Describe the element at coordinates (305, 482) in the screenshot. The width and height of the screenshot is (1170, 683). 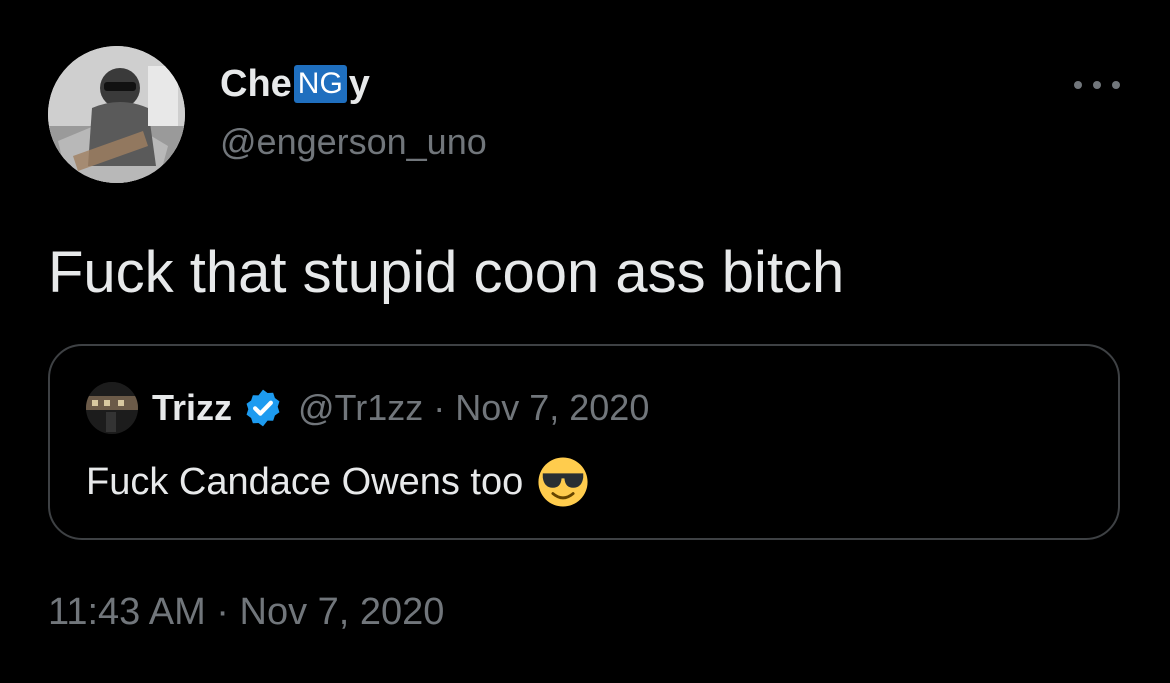
I see `quoted-tweet-text: Fuck Candace Owens too` at that location.